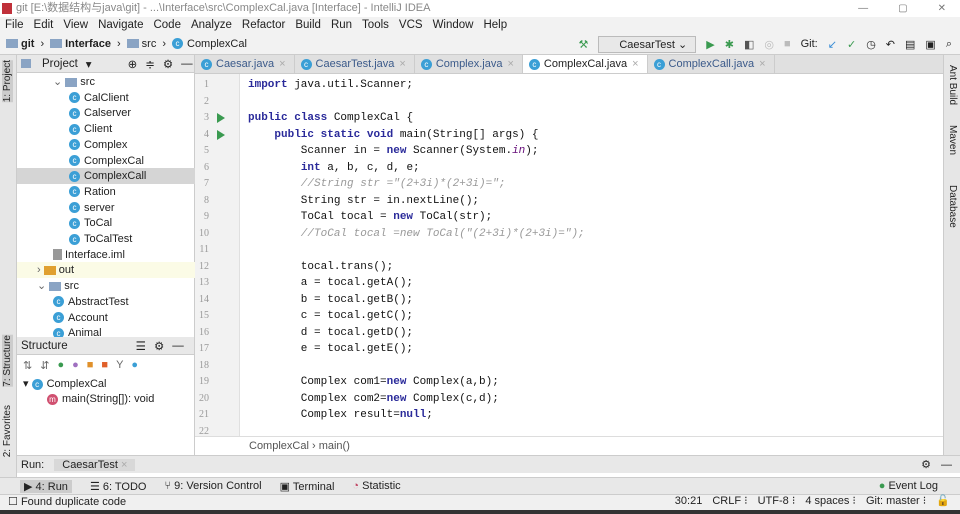  I want to click on status-message: Found duplicate code, so click(73, 502).